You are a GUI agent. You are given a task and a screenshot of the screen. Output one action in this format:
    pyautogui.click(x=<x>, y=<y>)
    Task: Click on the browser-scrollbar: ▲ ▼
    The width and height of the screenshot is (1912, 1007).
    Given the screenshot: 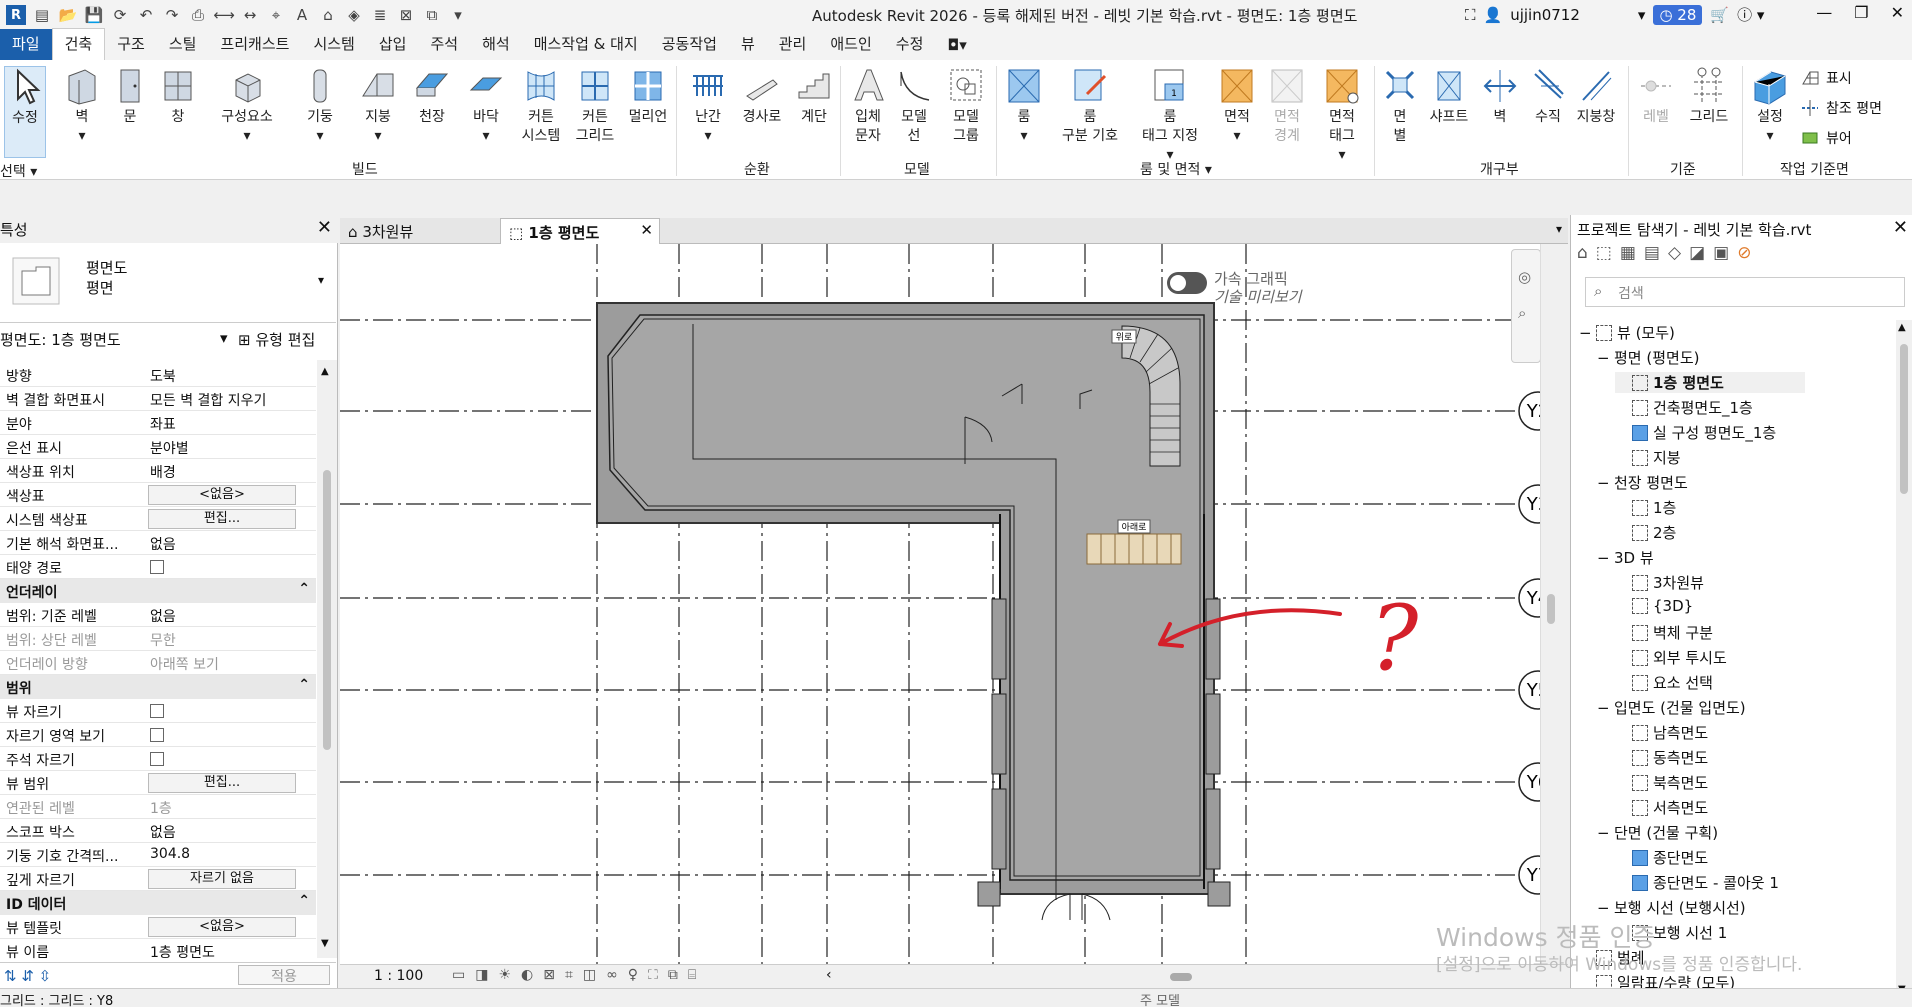 What is the action you would take?
    pyautogui.click(x=1904, y=660)
    